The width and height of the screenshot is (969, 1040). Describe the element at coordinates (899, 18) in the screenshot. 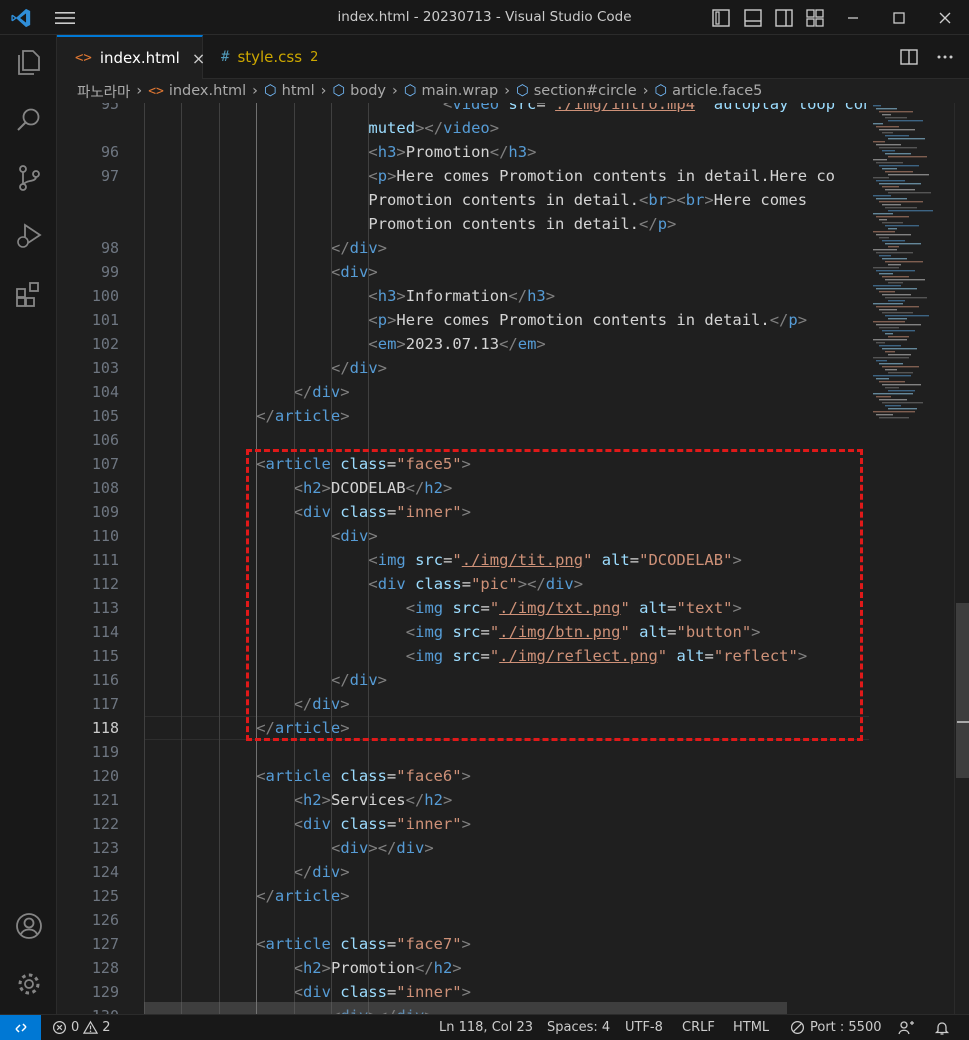

I see `maximize-icon` at that location.